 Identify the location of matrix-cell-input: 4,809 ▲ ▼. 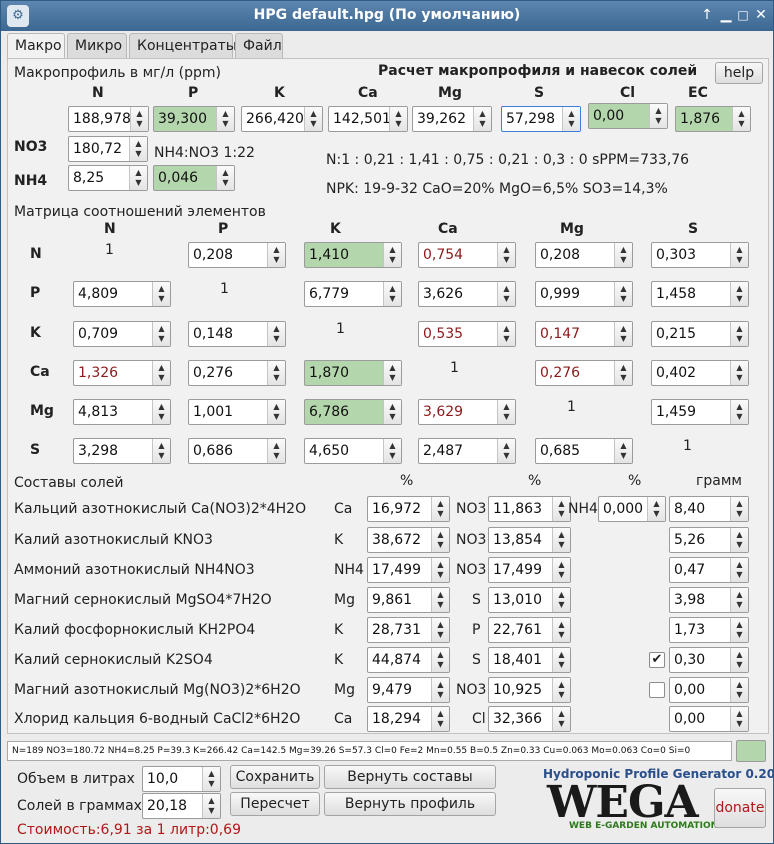
(122, 294).